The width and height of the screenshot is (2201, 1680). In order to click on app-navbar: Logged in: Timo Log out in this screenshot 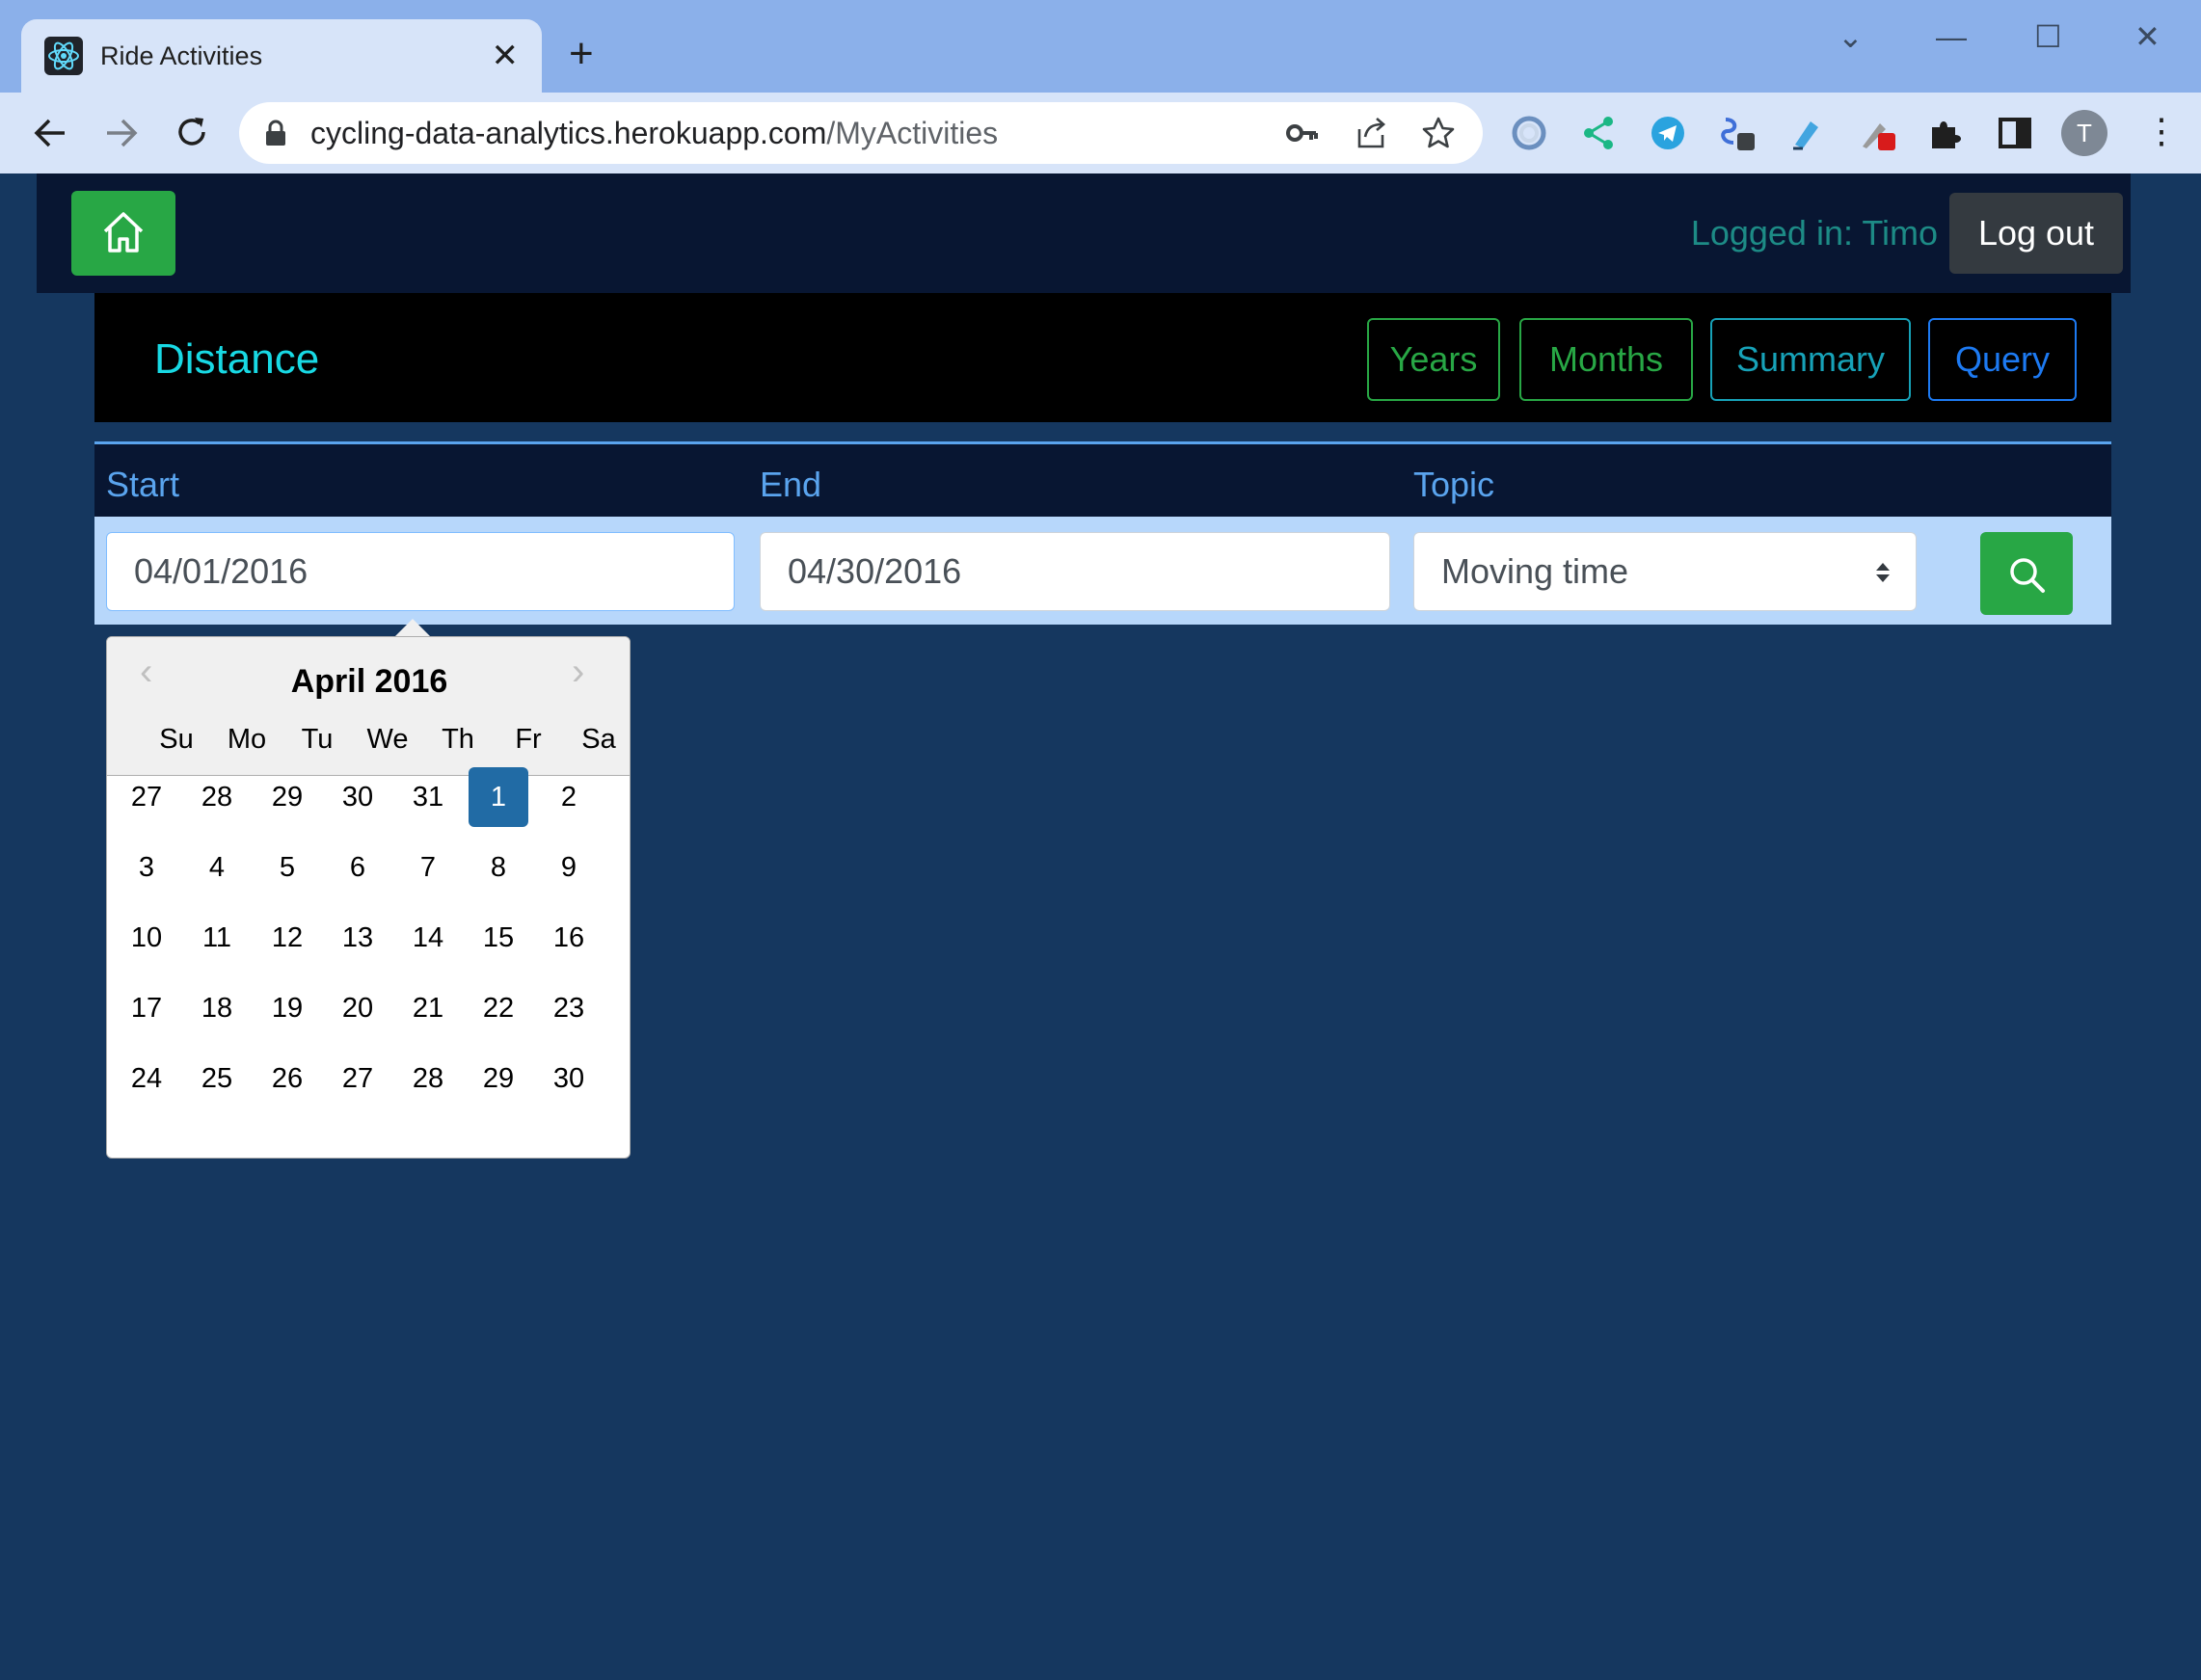, I will do `click(1084, 233)`.